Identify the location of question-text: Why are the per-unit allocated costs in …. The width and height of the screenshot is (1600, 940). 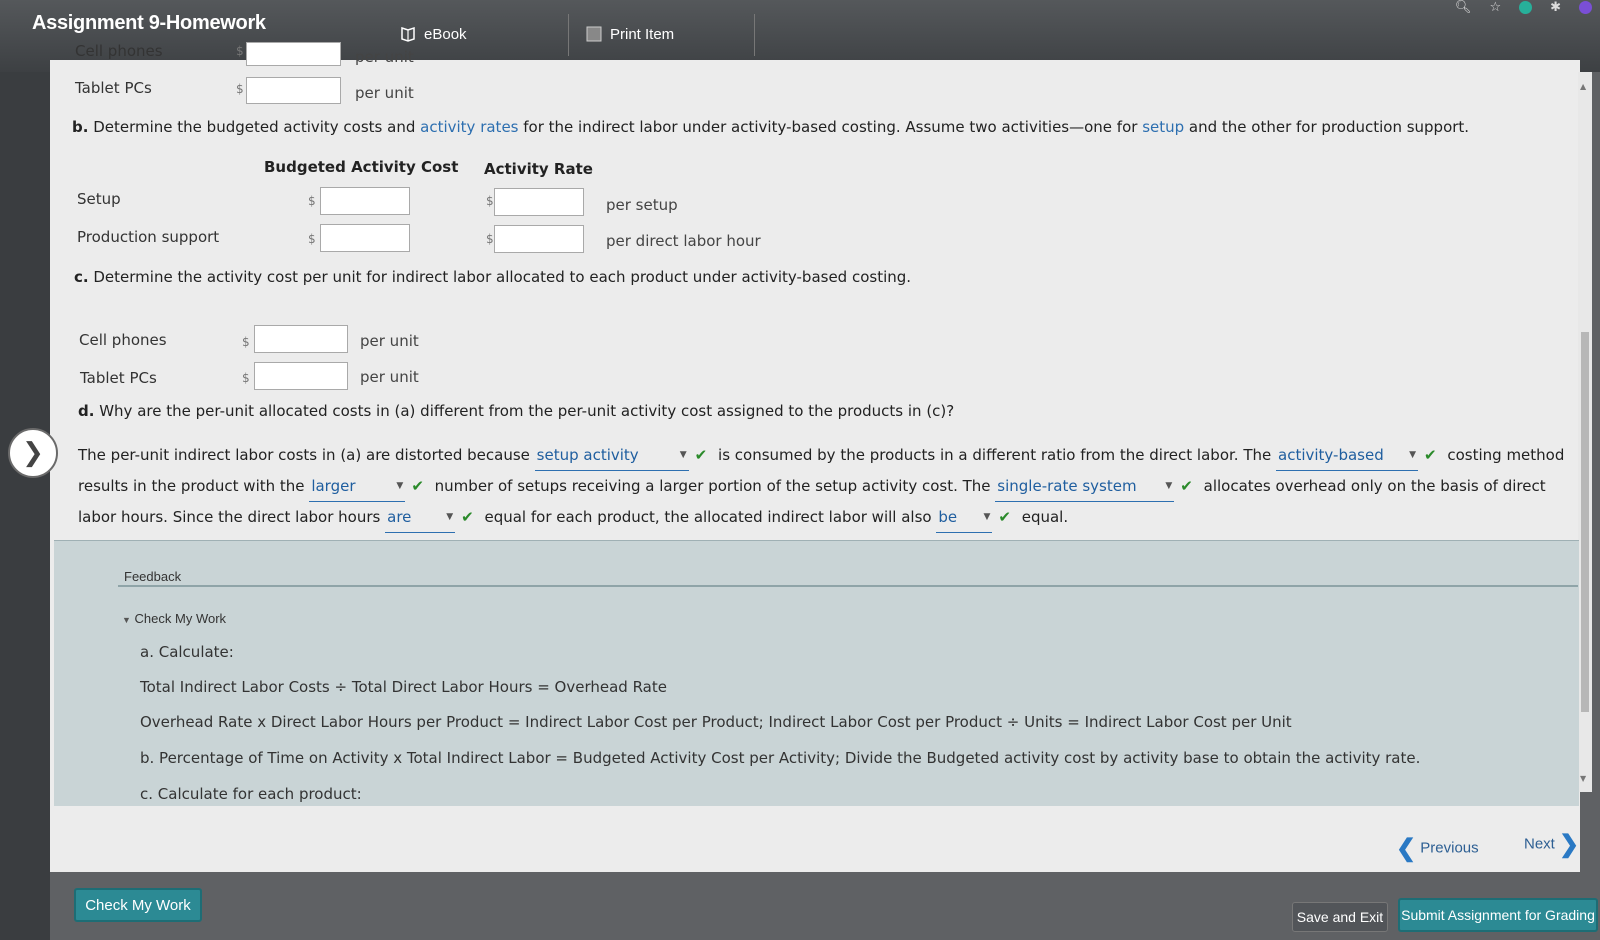
(527, 411).